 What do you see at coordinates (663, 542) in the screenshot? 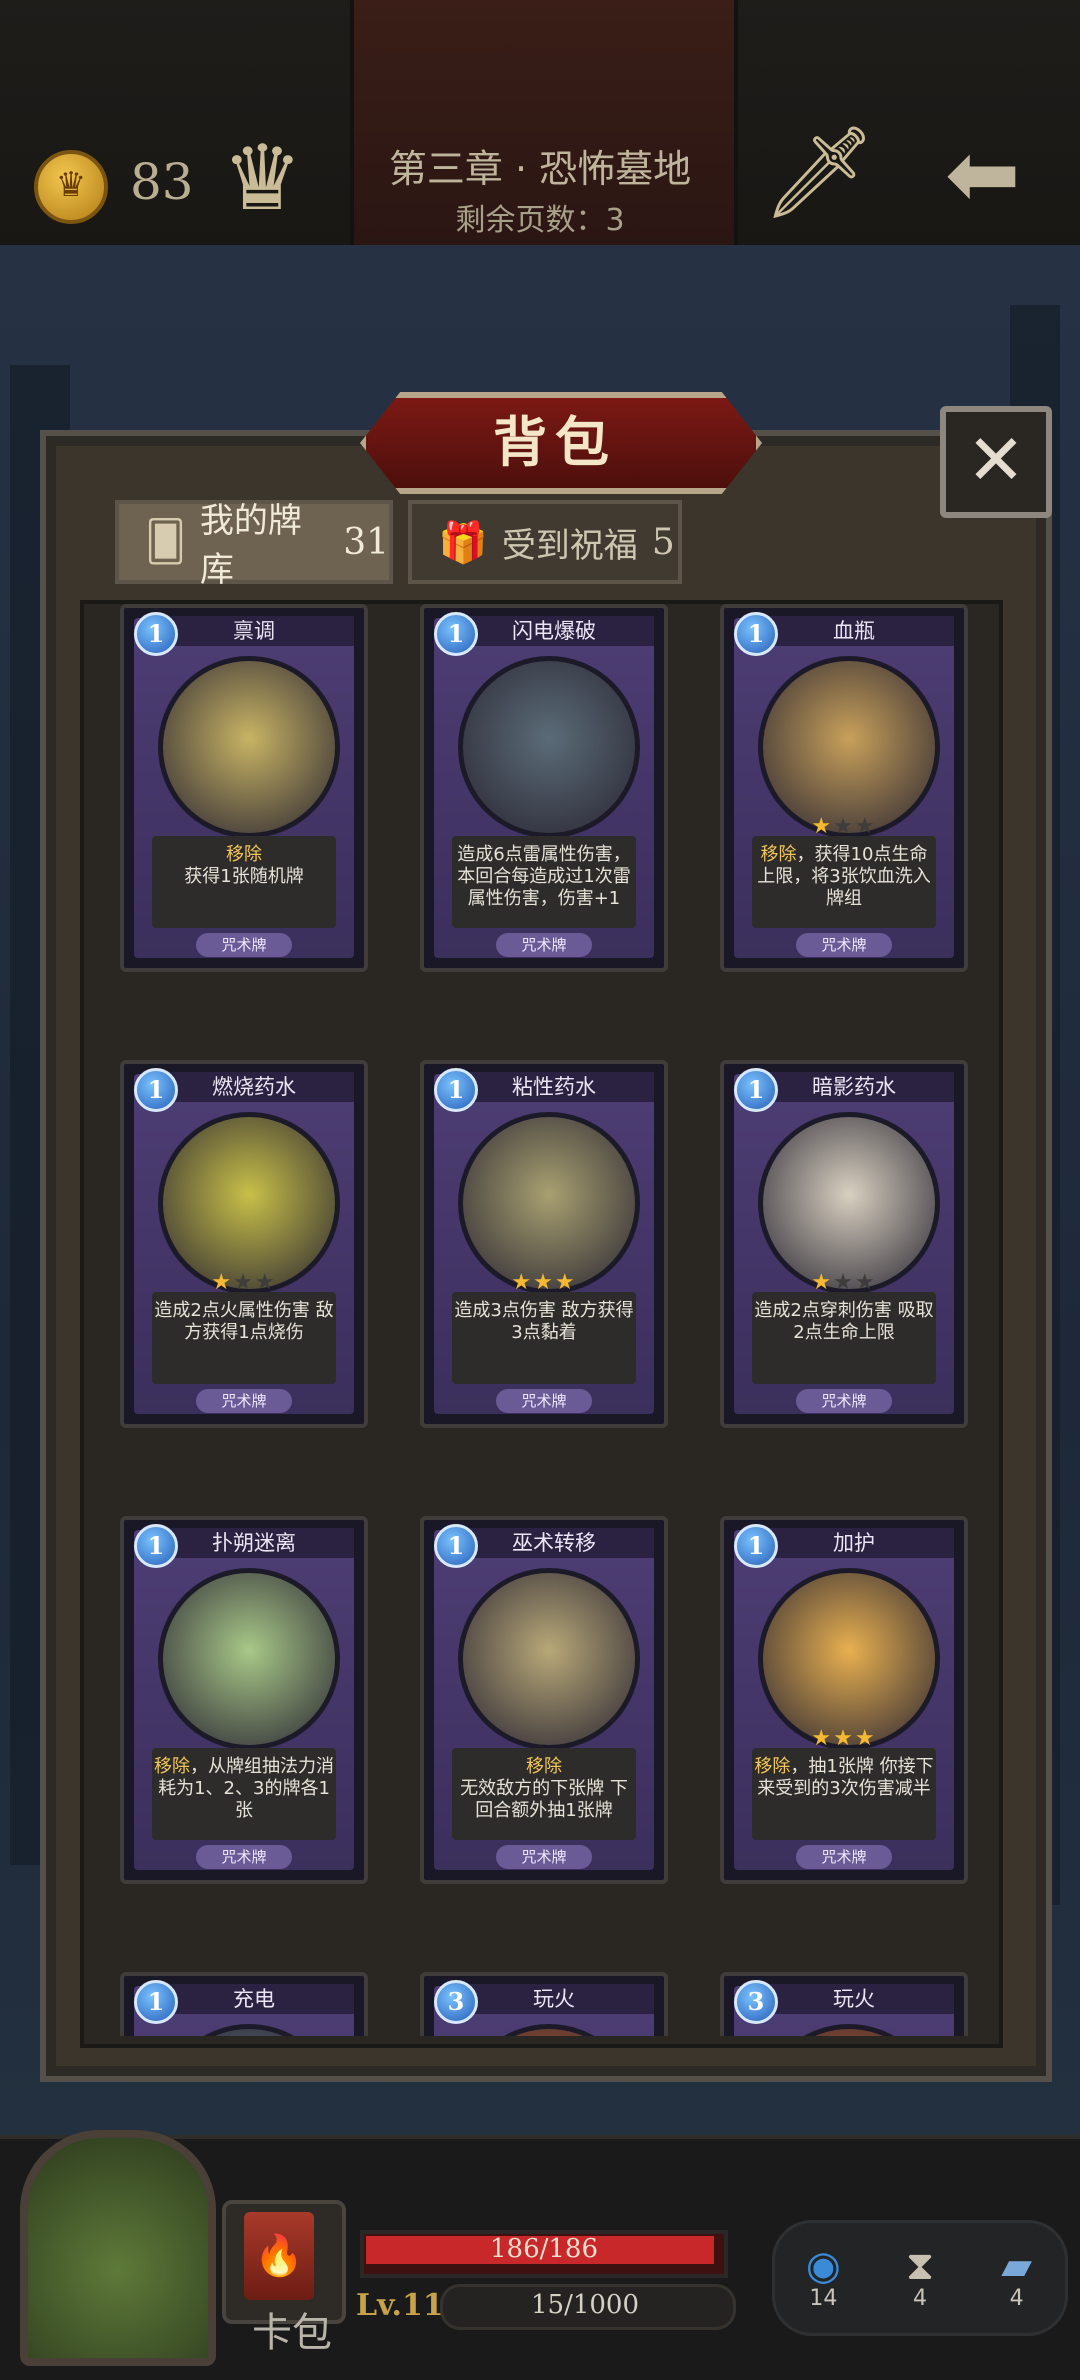
I see `tab-count: 5` at bounding box center [663, 542].